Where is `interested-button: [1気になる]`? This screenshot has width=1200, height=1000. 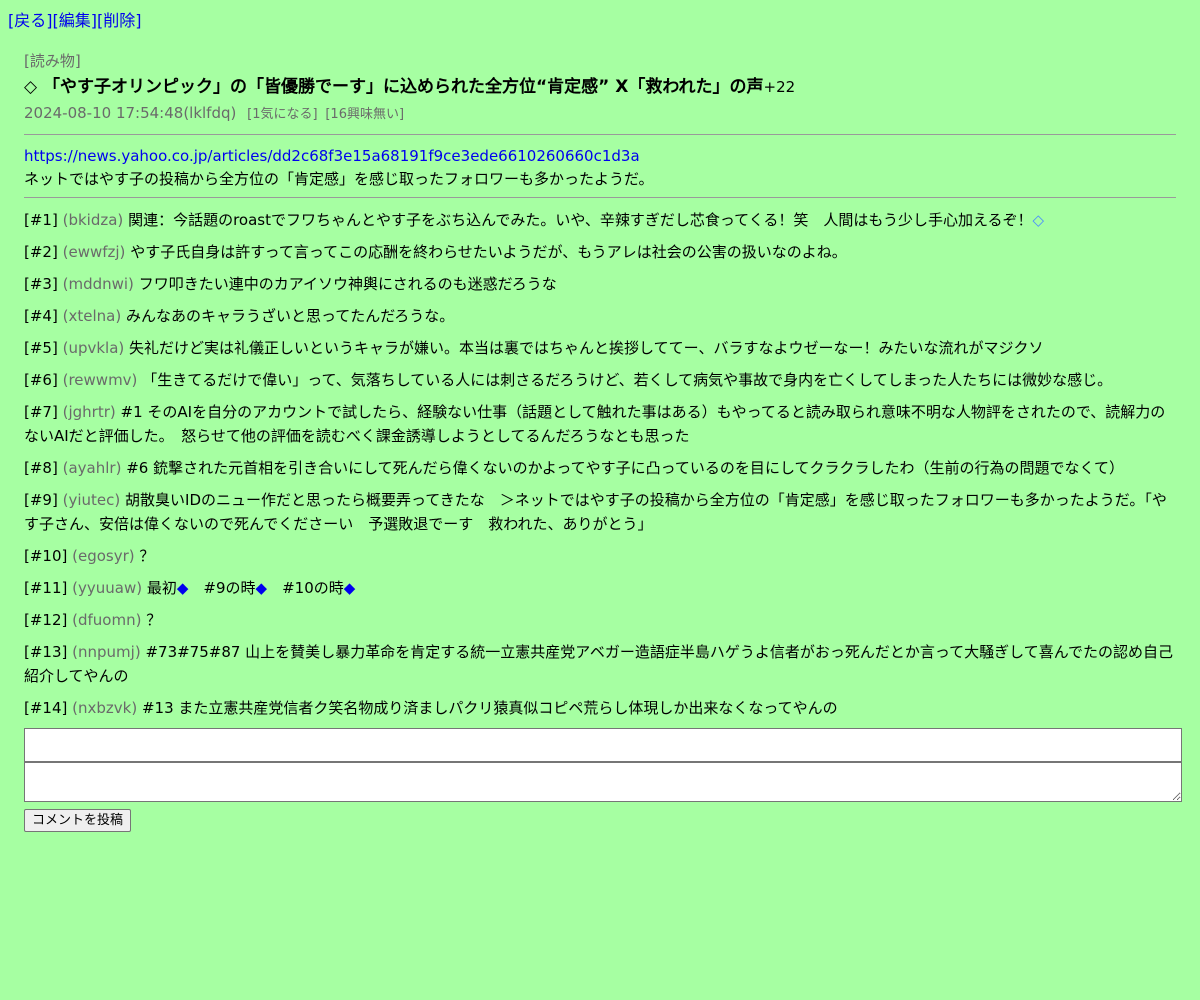
interested-button: [1気になる] is located at coordinates (282, 114).